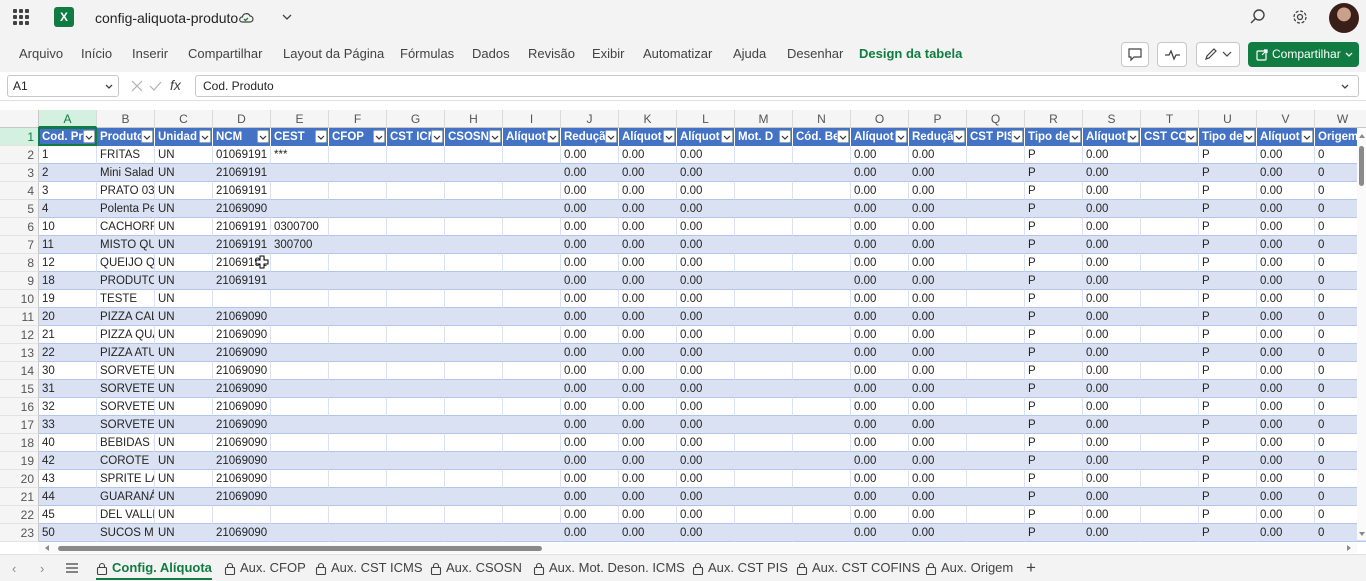  I want to click on menu-compartilhar: Compartilhar, so click(225, 53).